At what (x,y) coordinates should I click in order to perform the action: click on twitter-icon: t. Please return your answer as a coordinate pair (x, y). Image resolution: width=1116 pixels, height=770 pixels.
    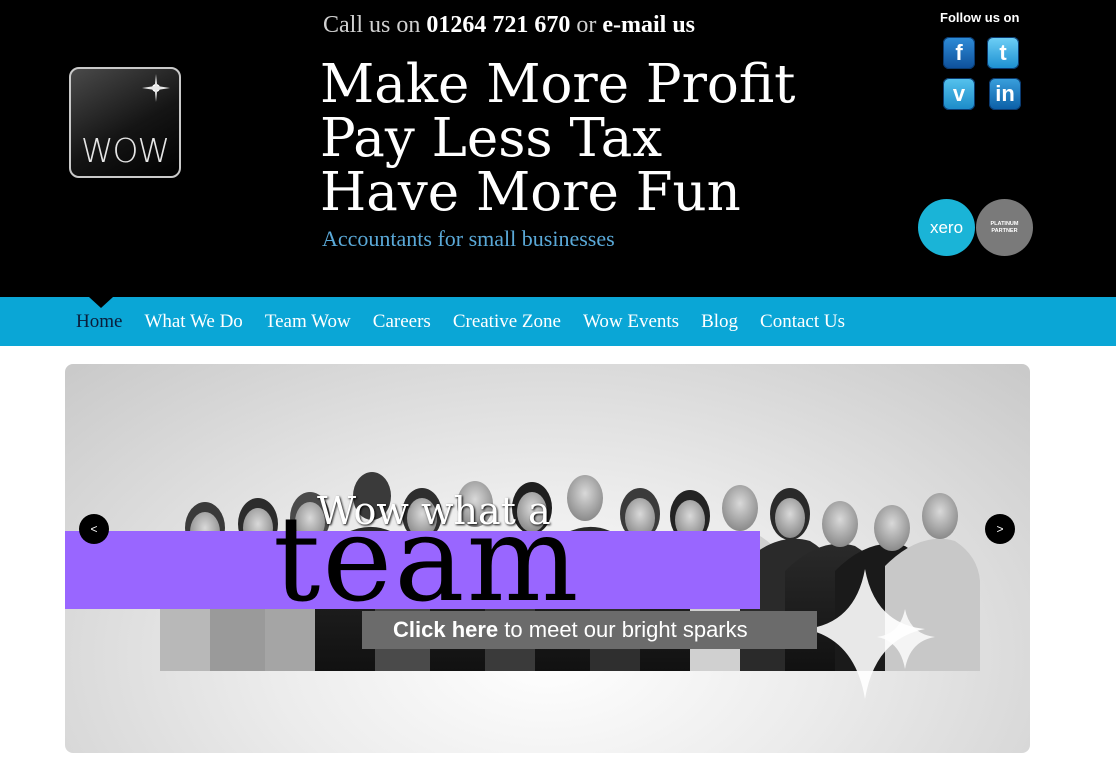
    Looking at the image, I should click on (1003, 53).